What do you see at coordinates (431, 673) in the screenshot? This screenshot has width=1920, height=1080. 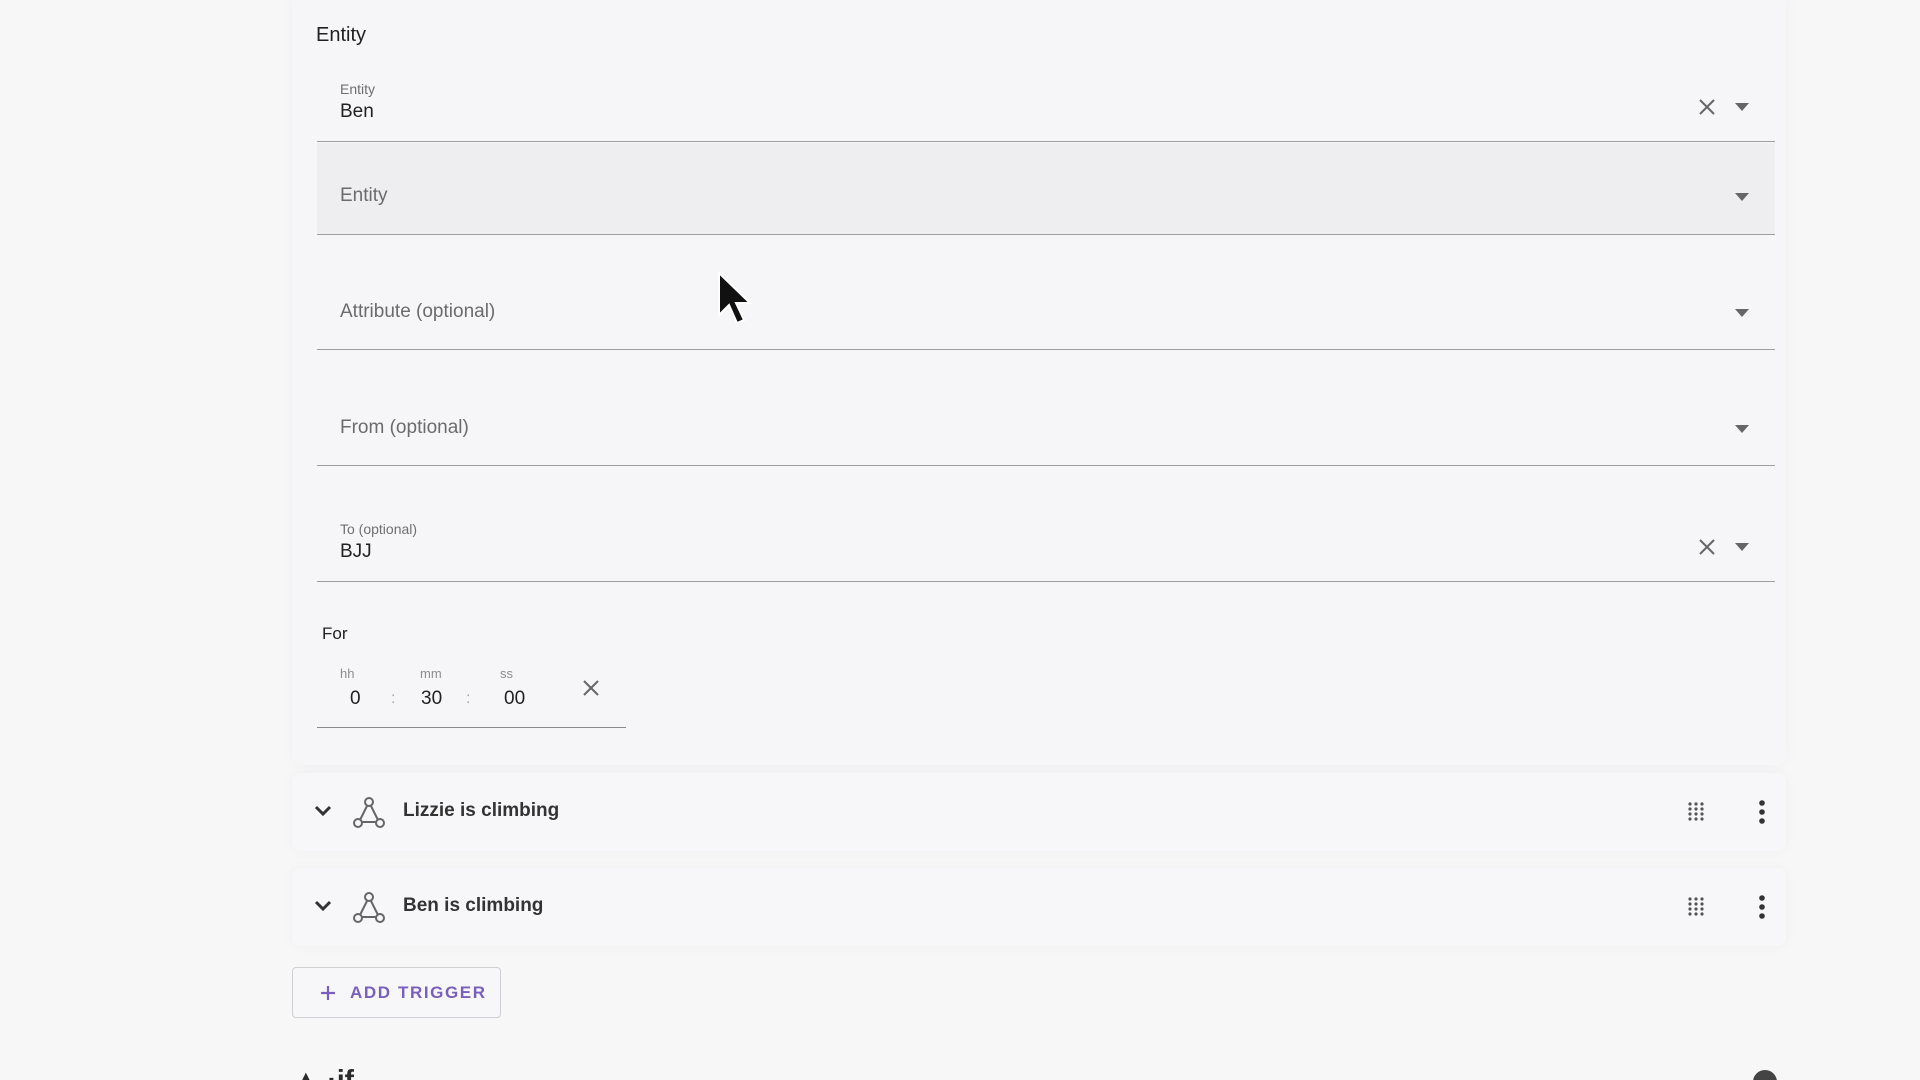 I see `minutes-unit-label: mm` at bounding box center [431, 673].